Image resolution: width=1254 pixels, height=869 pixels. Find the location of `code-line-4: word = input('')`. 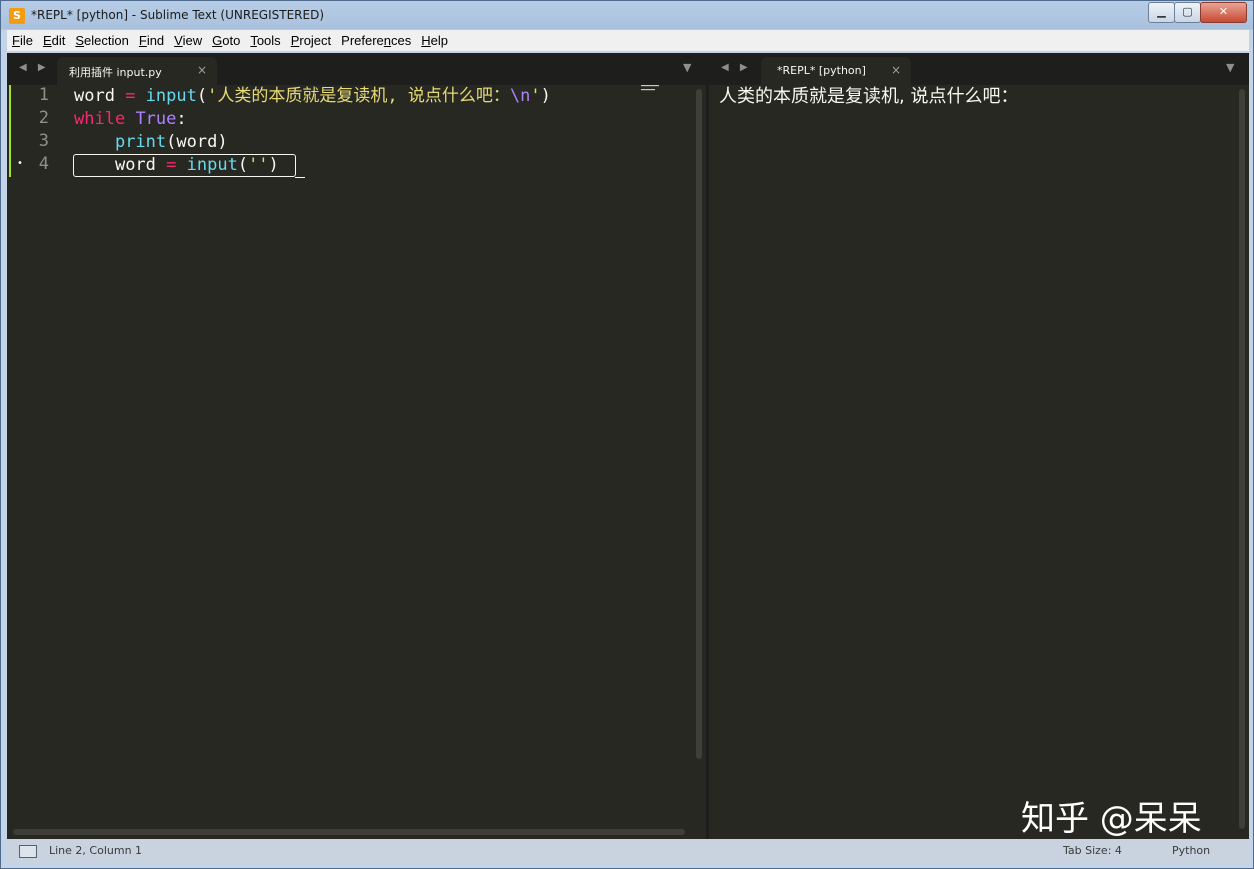

code-line-4: word = input('') is located at coordinates (196, 165).